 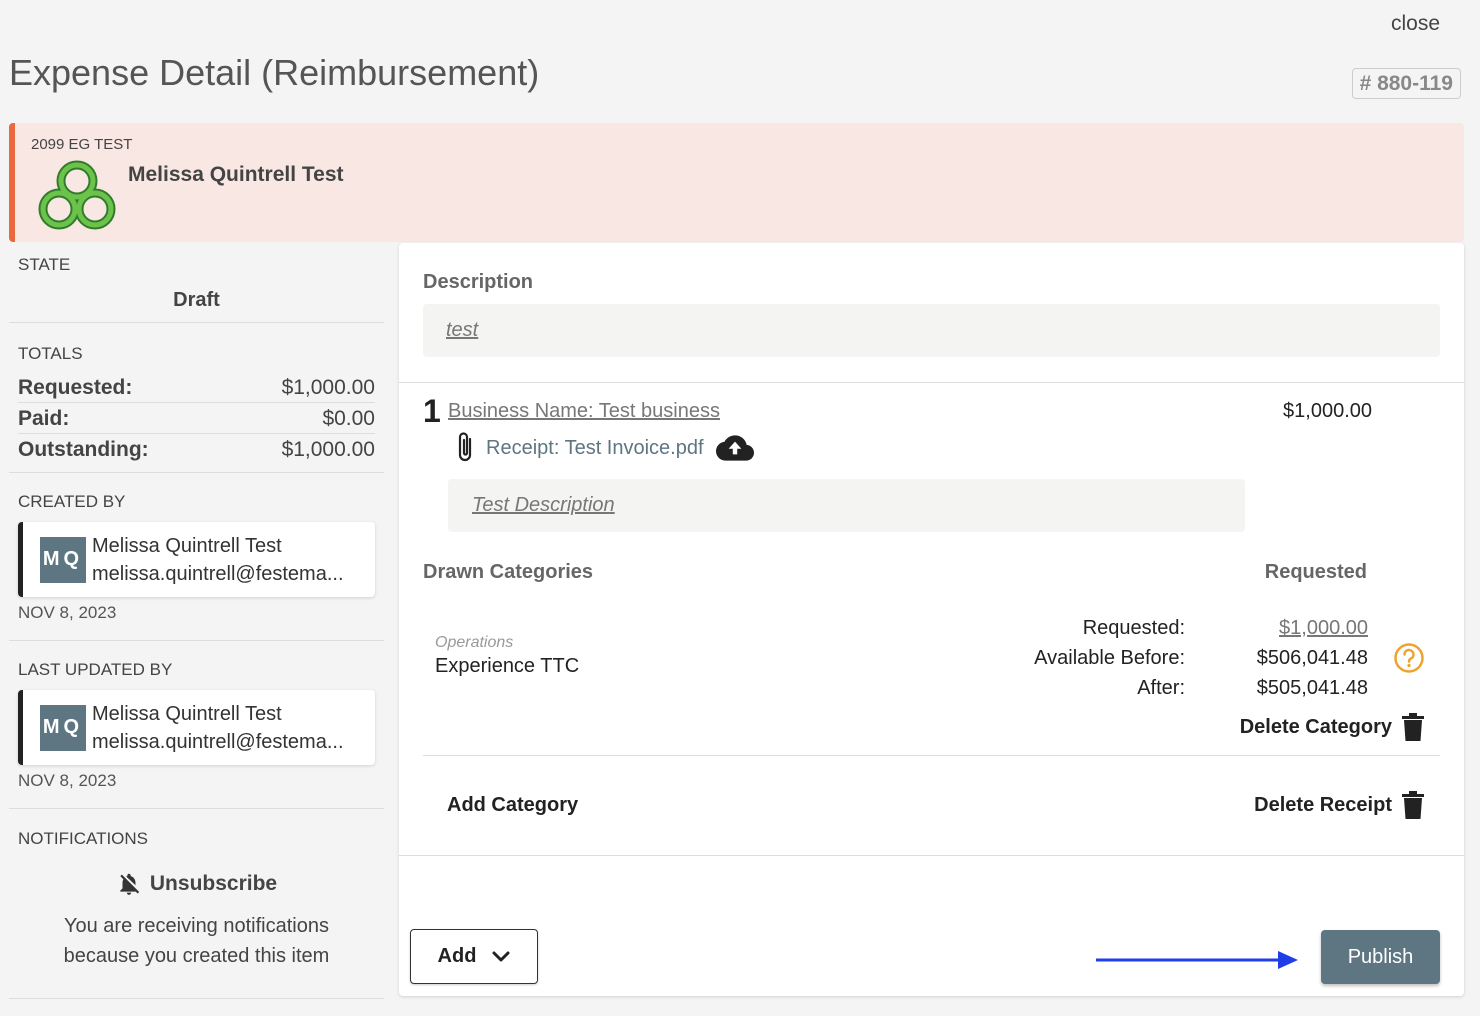 What do you see at coordinates (1315, 726) in the screenshot?
I see `delete-category-label: Delete Category` at bounding box center [1315, 726].